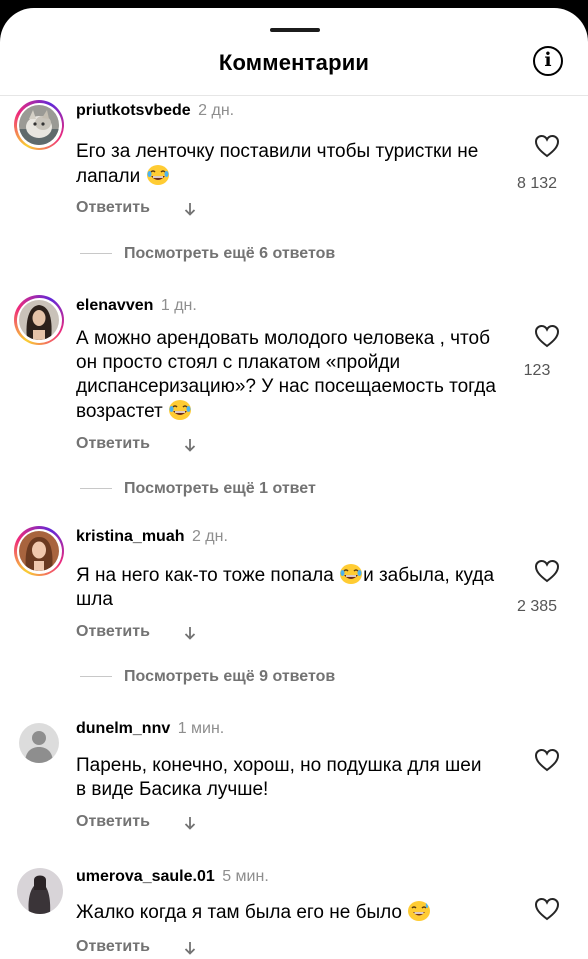  Describe the element at coordinates (114, 305) in the screenshot. I see `username: elenavven` at that location.